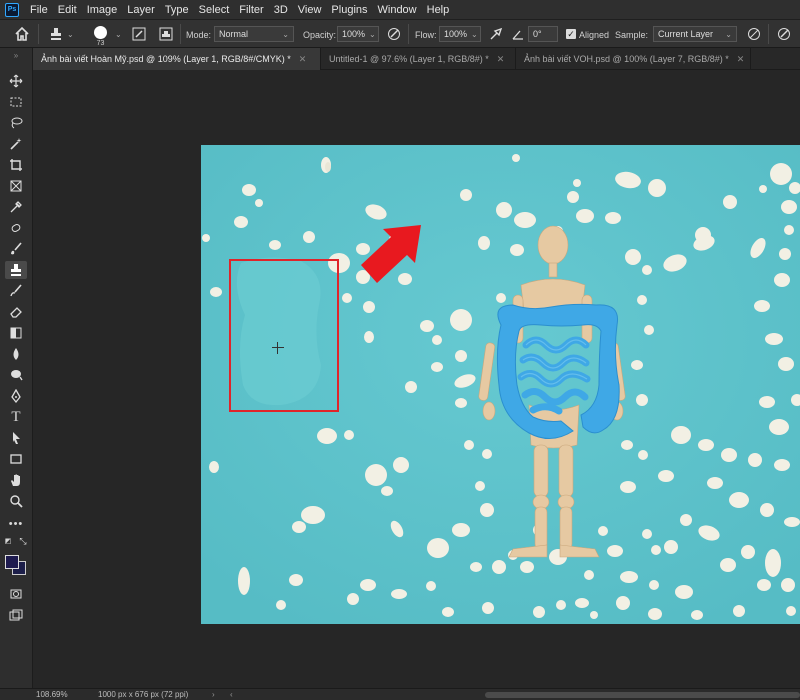 This screenshot has width=800, height=700. Describe the element at coordinates (213, 694) in the screenshot. I see `status-chevron-icon: ›` at that location.